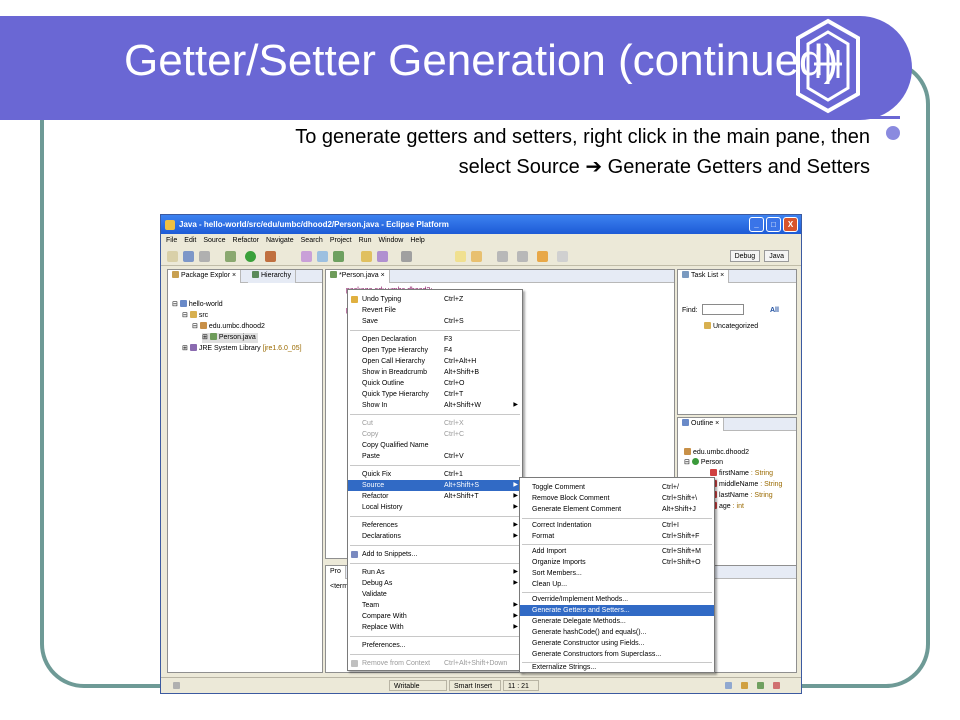 The width and height of the screenshot is (960, 720). Describe the element at coordinates (460, 256) in the screenshot. I see `mark-occurrences-icon` at that location.